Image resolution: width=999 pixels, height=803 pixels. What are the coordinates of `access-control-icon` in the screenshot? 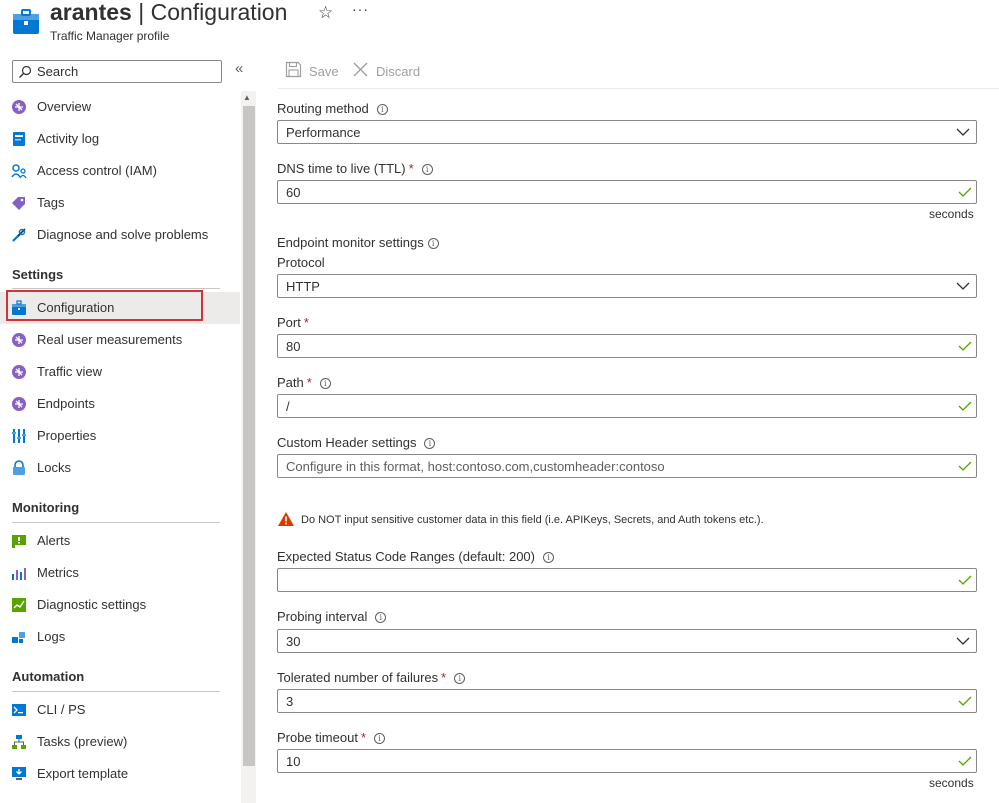 It's located at (19, 171).